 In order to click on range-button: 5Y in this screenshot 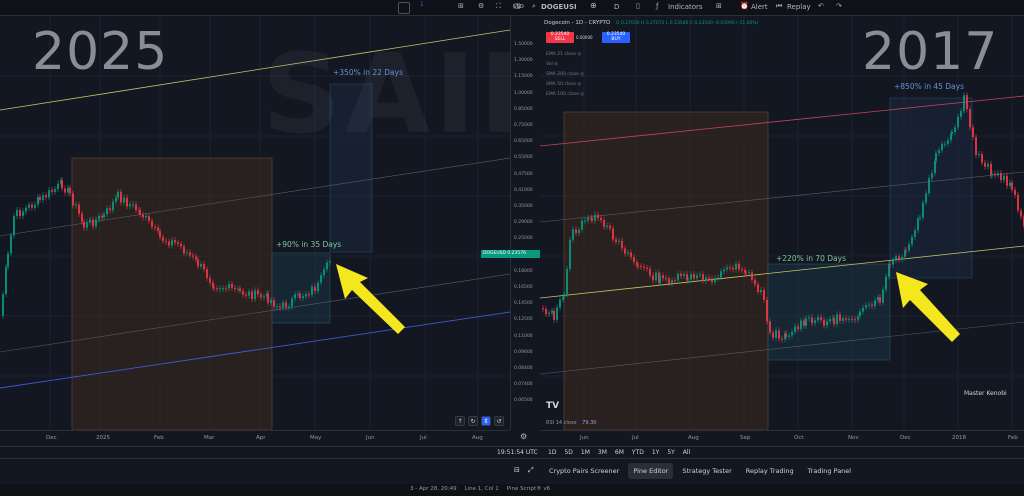, I will do `click(670, 452)`.